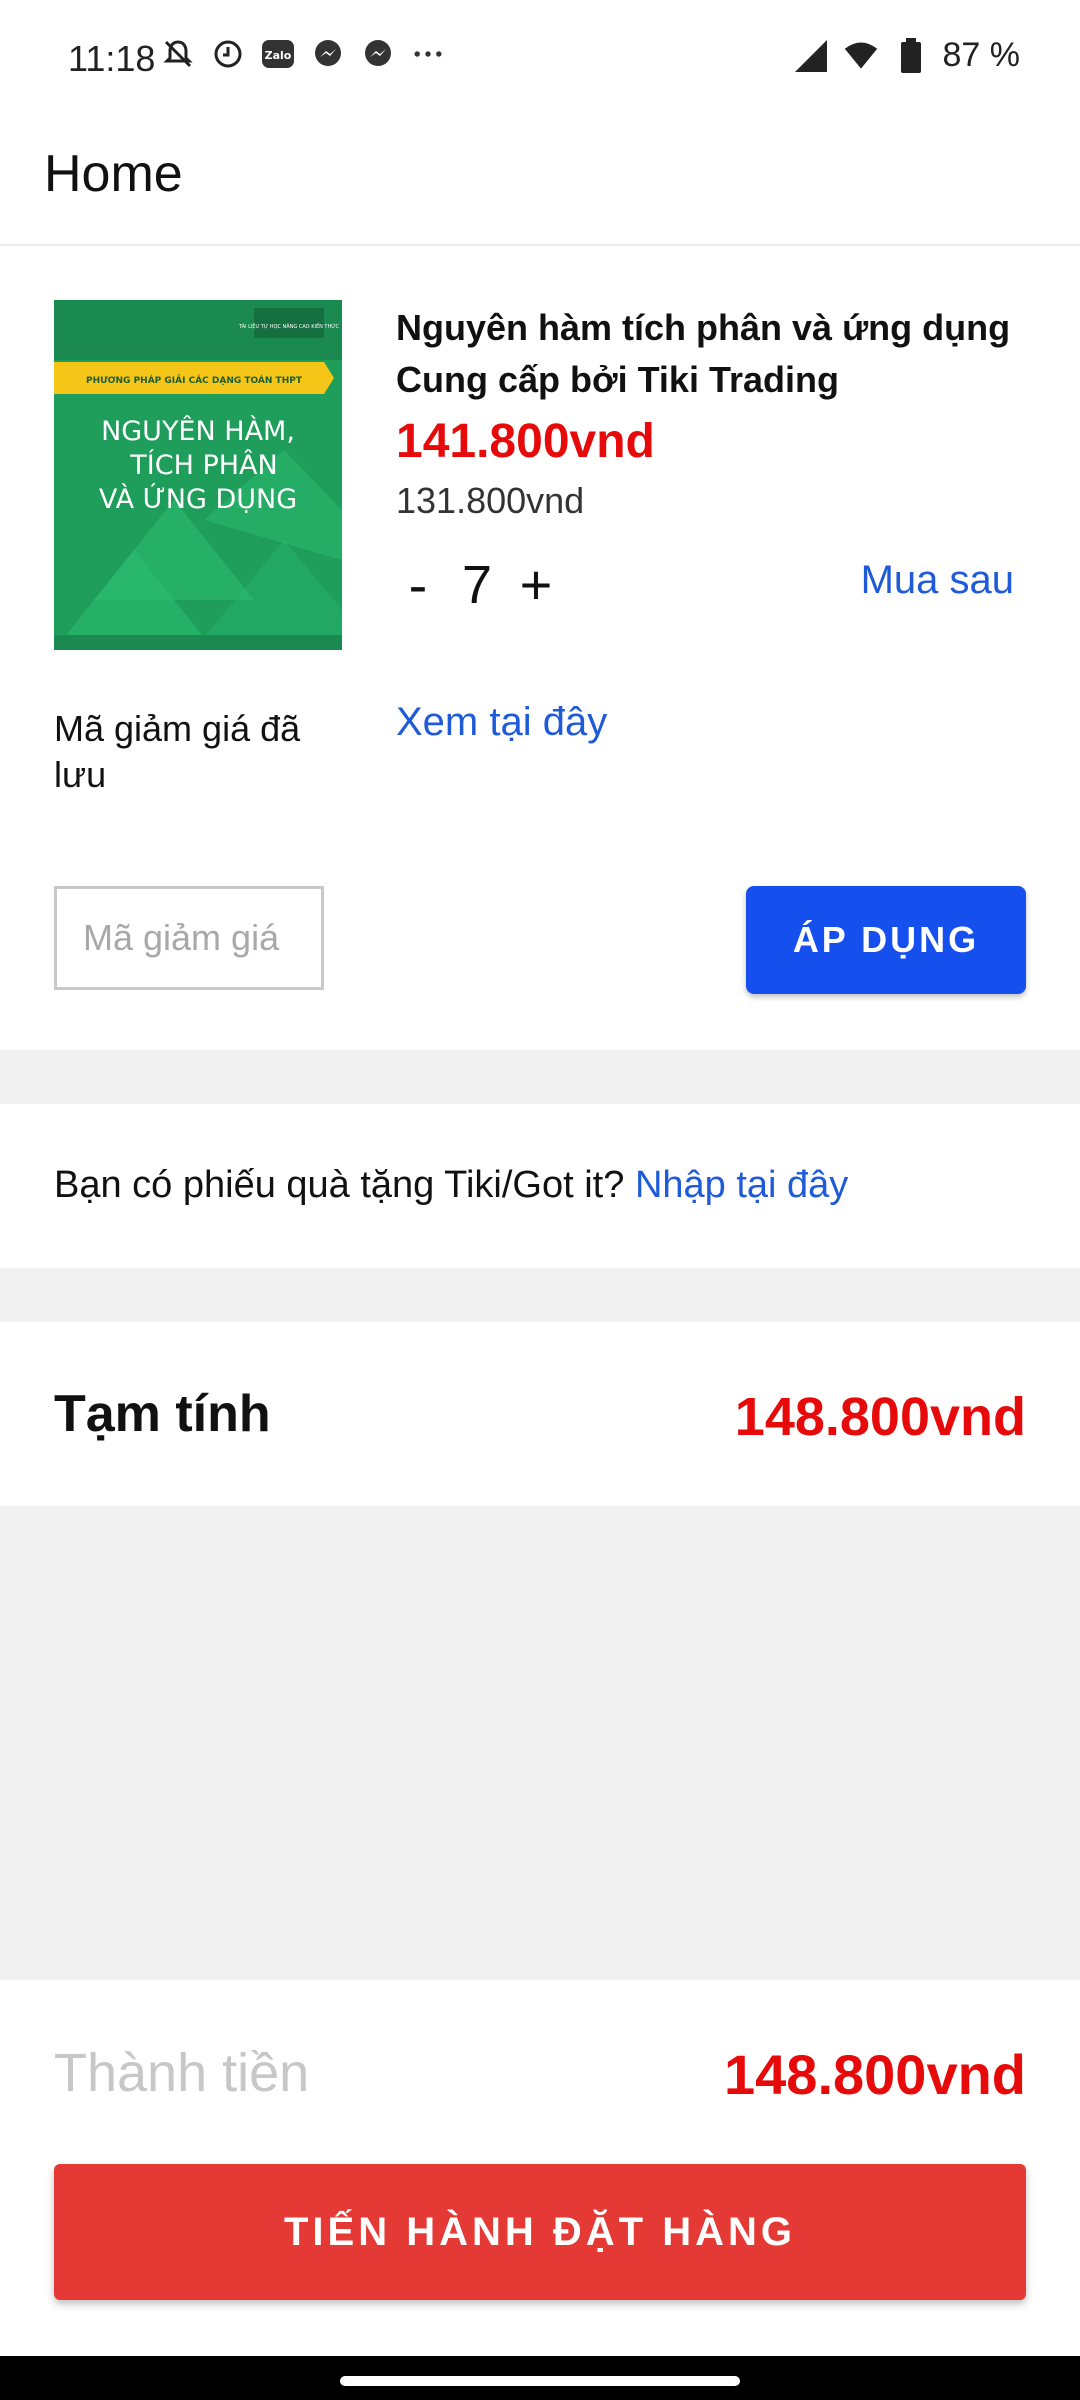 Image resolution: width=1080 pixels, height=2400 pixels. What do you see at coordinates (189, 938) in the screenshot?
I see `coupon-input` at bounding box center [189, 938].